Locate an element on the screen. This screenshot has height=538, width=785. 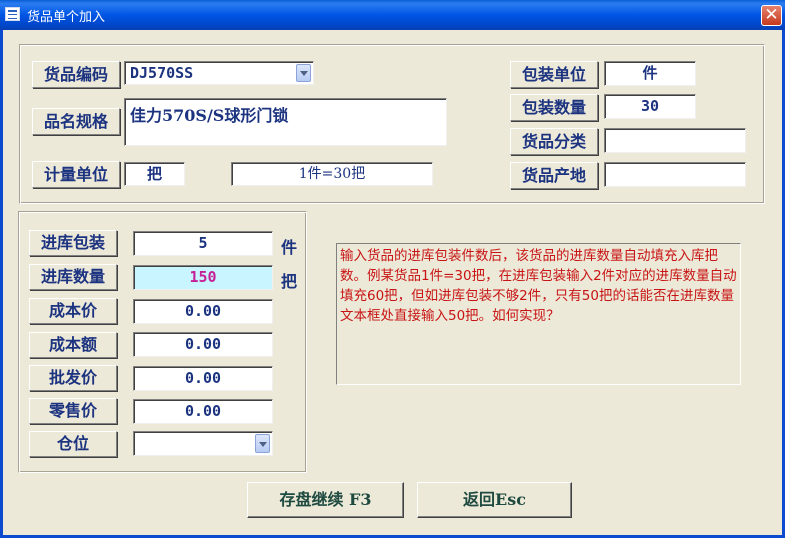
code-label: 货品编码 is located at coordinates (76, 74).